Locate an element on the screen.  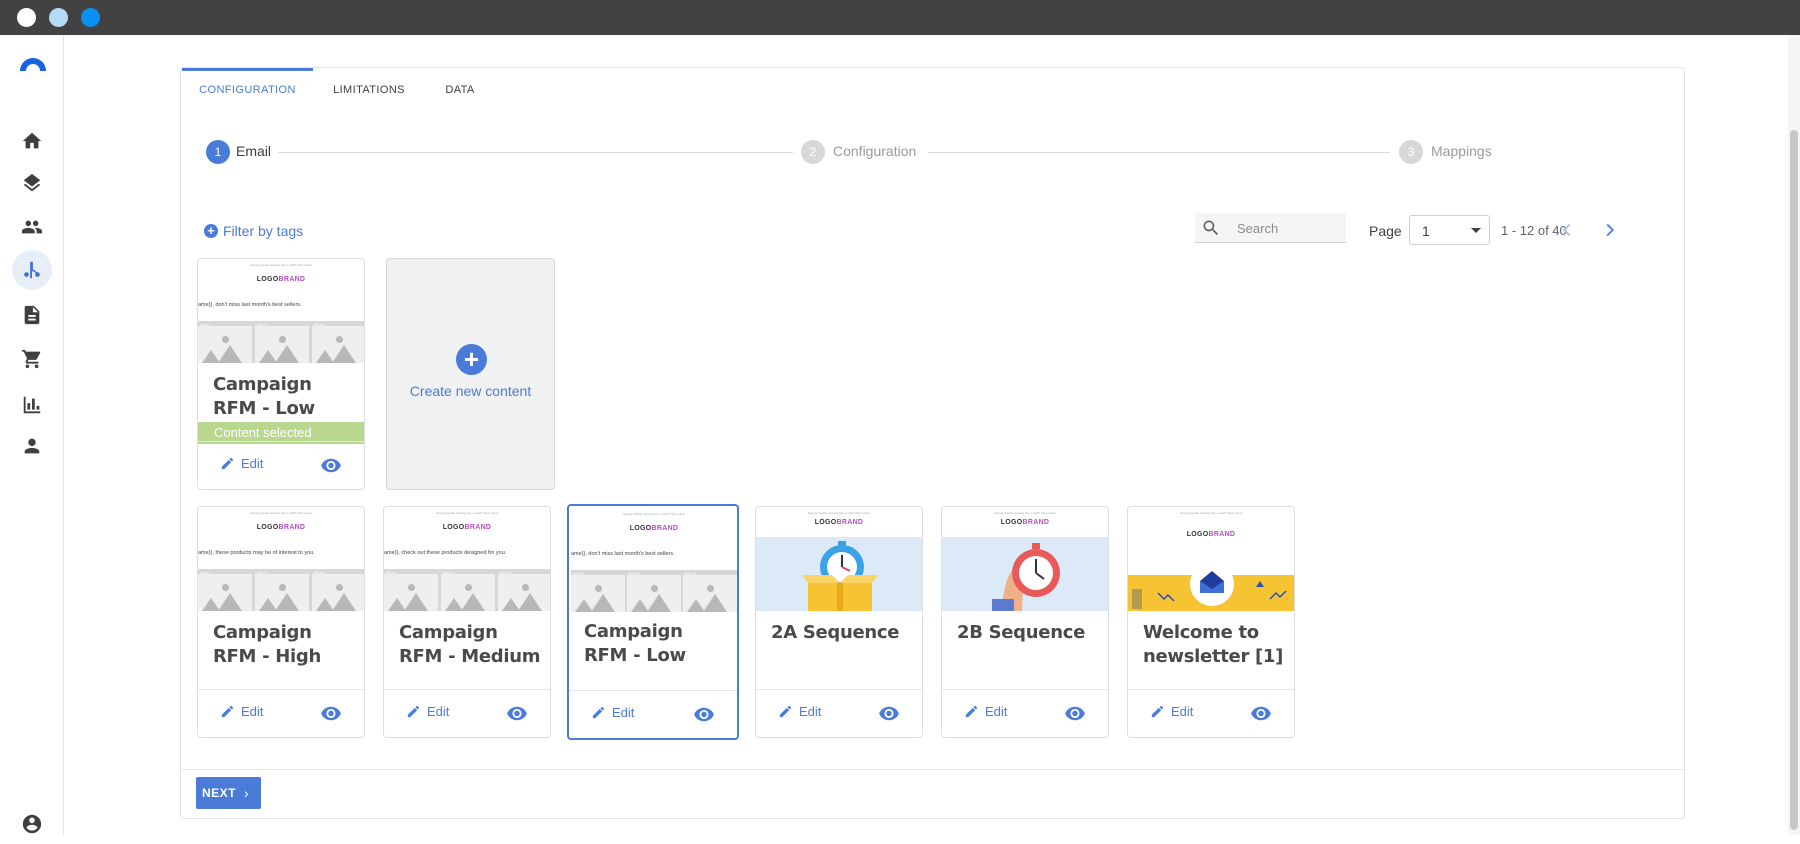
maximize-dot is located at coordinates (90, 17).